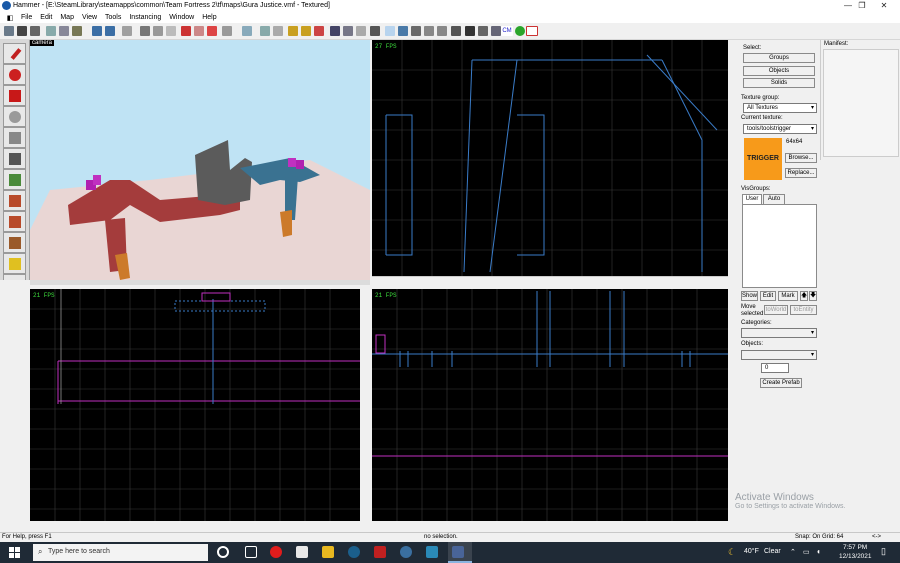 Image resolution: width=900 pixels, height=563 pixels. I want to click on manifest-list, so click(861, 103).